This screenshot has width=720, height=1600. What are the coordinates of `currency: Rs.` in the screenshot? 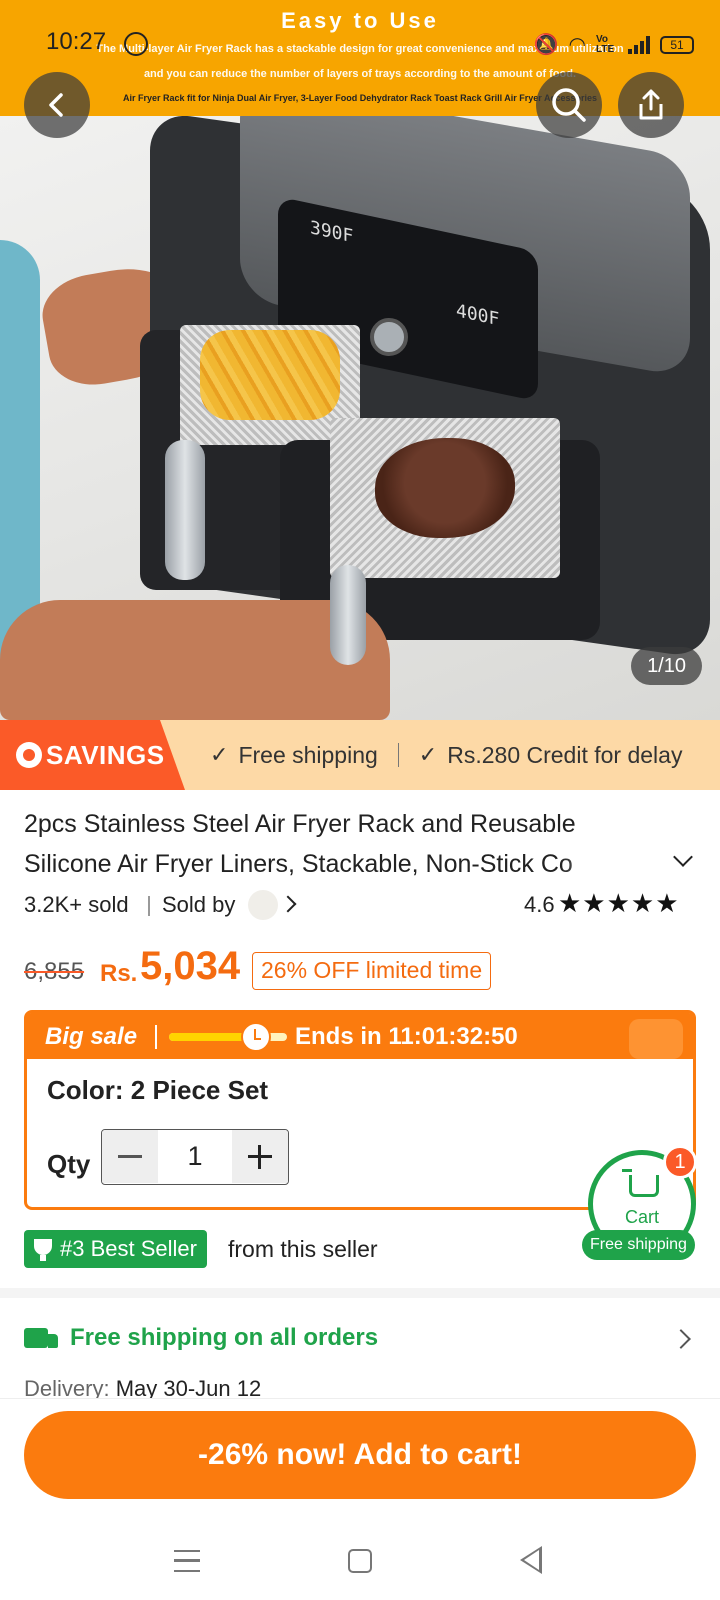 It's located at (119, 973).